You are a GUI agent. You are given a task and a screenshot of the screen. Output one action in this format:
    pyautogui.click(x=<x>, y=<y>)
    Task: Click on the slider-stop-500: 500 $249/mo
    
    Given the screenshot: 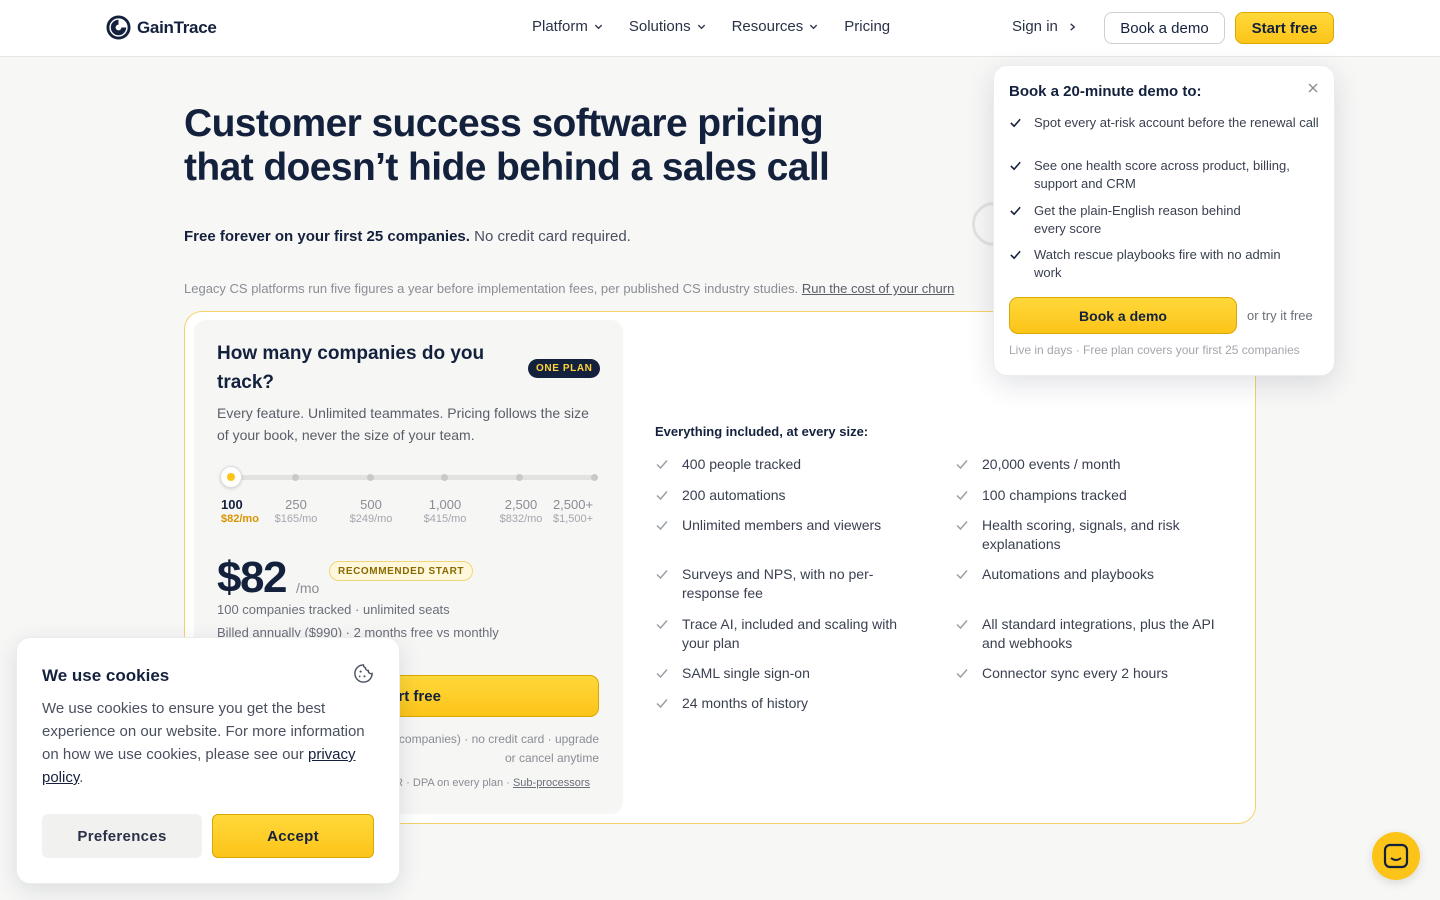 What is the action you would take?
    pyautogui.click(x=371, y=511)
    